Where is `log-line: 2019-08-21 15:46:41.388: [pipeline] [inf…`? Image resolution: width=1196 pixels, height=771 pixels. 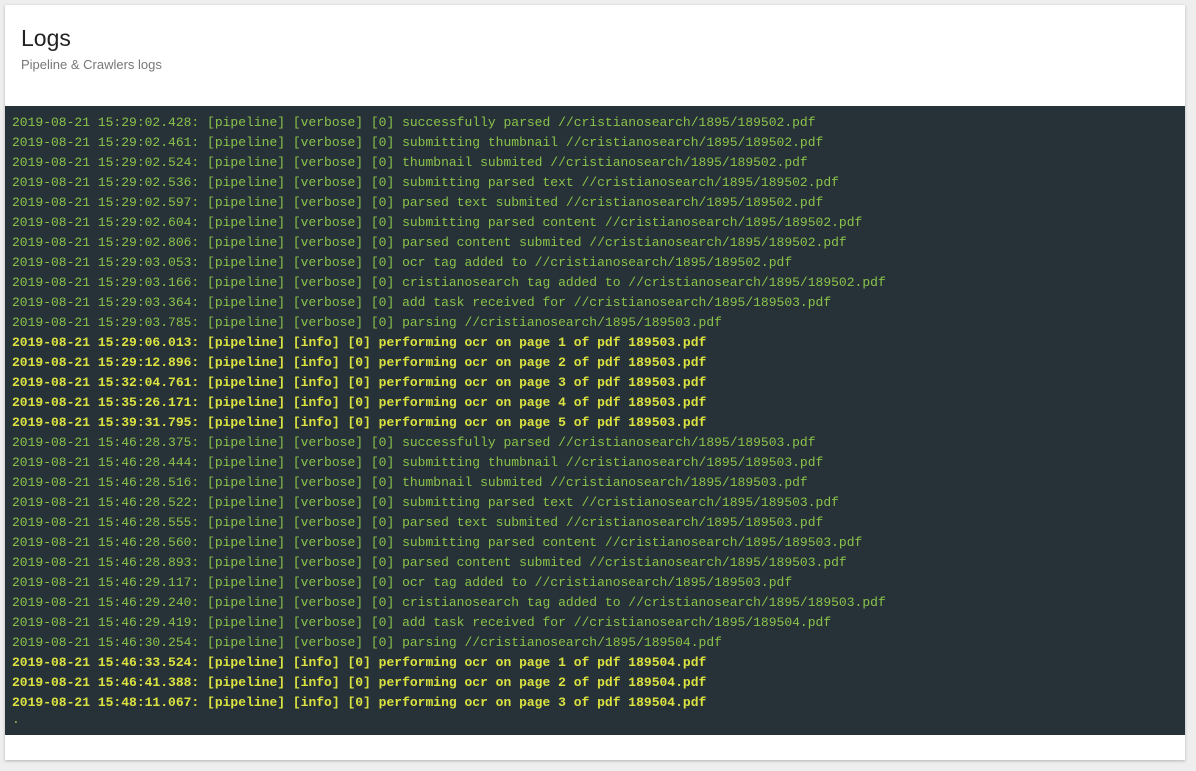
log-line: 2019-08-21 15:46:41.388: [pipeline] [inf… is located at coordinates (359, 682).